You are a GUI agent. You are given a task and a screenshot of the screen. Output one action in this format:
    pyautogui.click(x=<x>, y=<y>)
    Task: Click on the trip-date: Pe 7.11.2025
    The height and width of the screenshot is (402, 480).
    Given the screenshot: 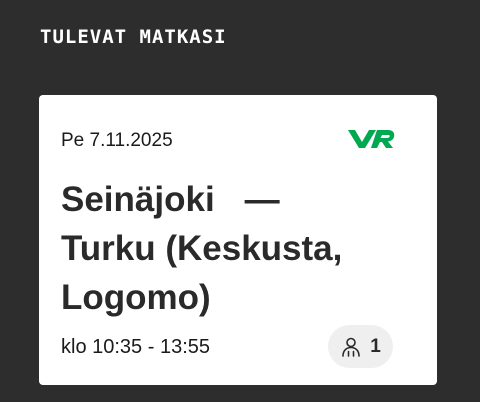 What is the action you would take?
    pyautogui.click(x=117, y=140)
    